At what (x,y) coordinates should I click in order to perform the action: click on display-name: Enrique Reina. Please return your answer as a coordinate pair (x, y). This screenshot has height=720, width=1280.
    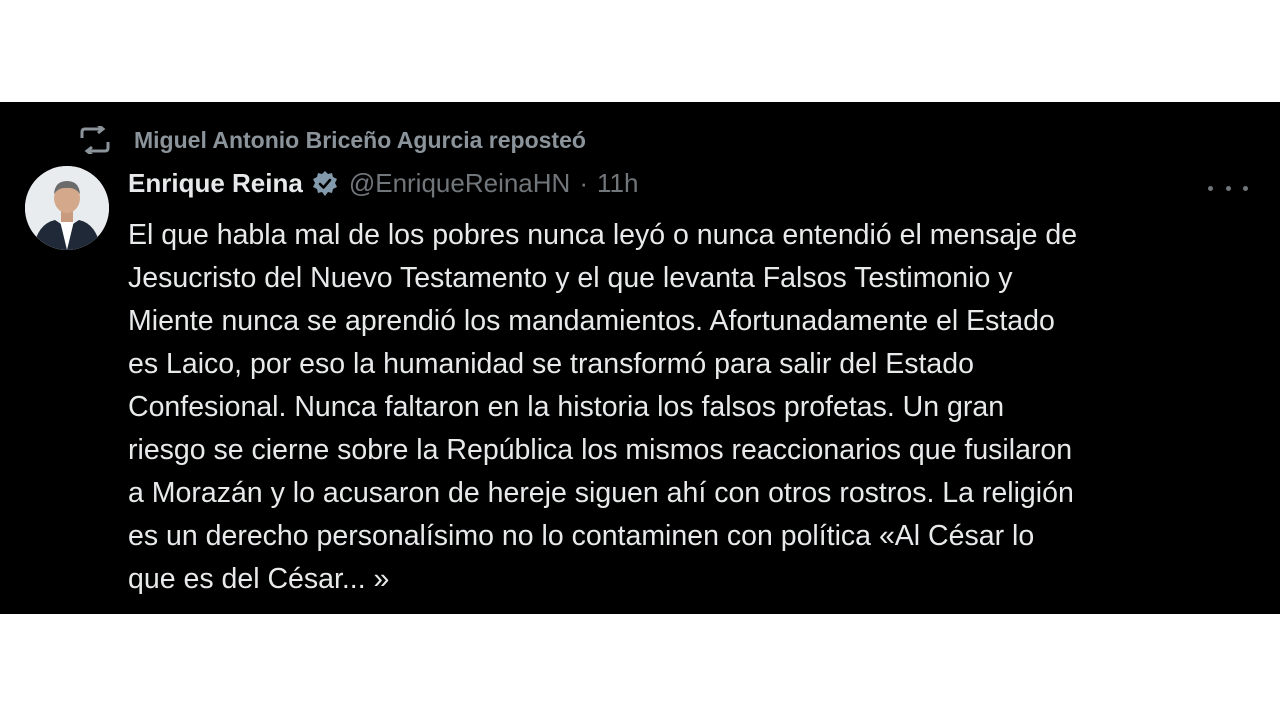
    Looking at the image, I should click on (215, 183).